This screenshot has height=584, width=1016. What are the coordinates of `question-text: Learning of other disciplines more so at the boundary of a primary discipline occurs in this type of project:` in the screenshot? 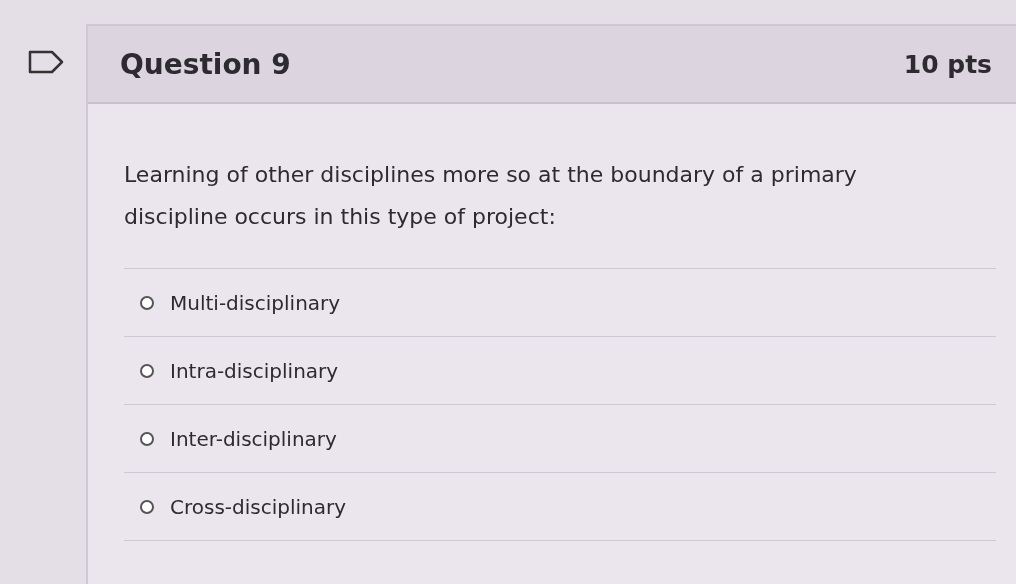 It's located at (491, 196).